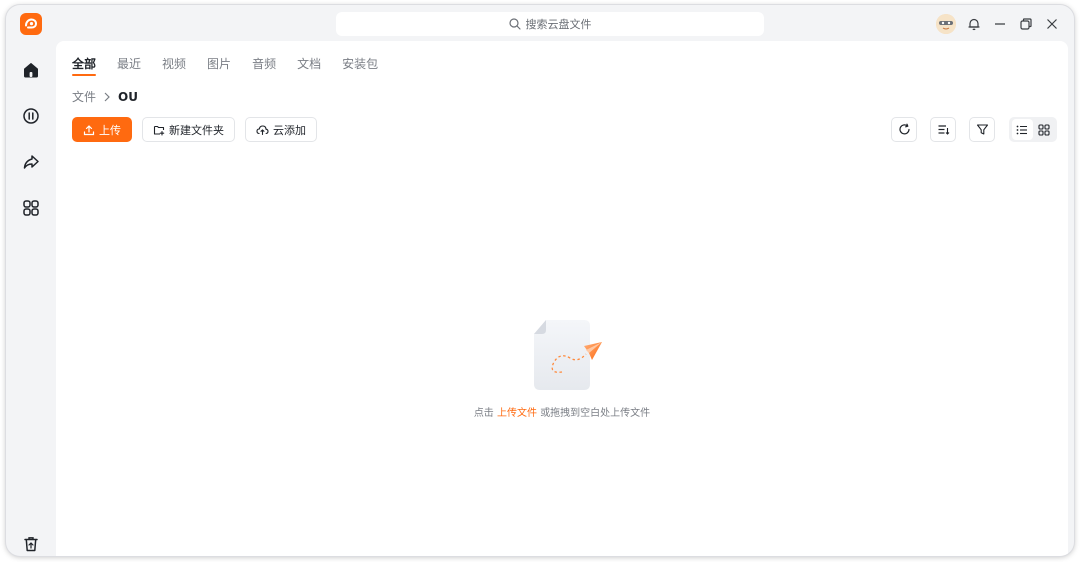  I want to click on tab-installer: 安装包, so click(360, 65).